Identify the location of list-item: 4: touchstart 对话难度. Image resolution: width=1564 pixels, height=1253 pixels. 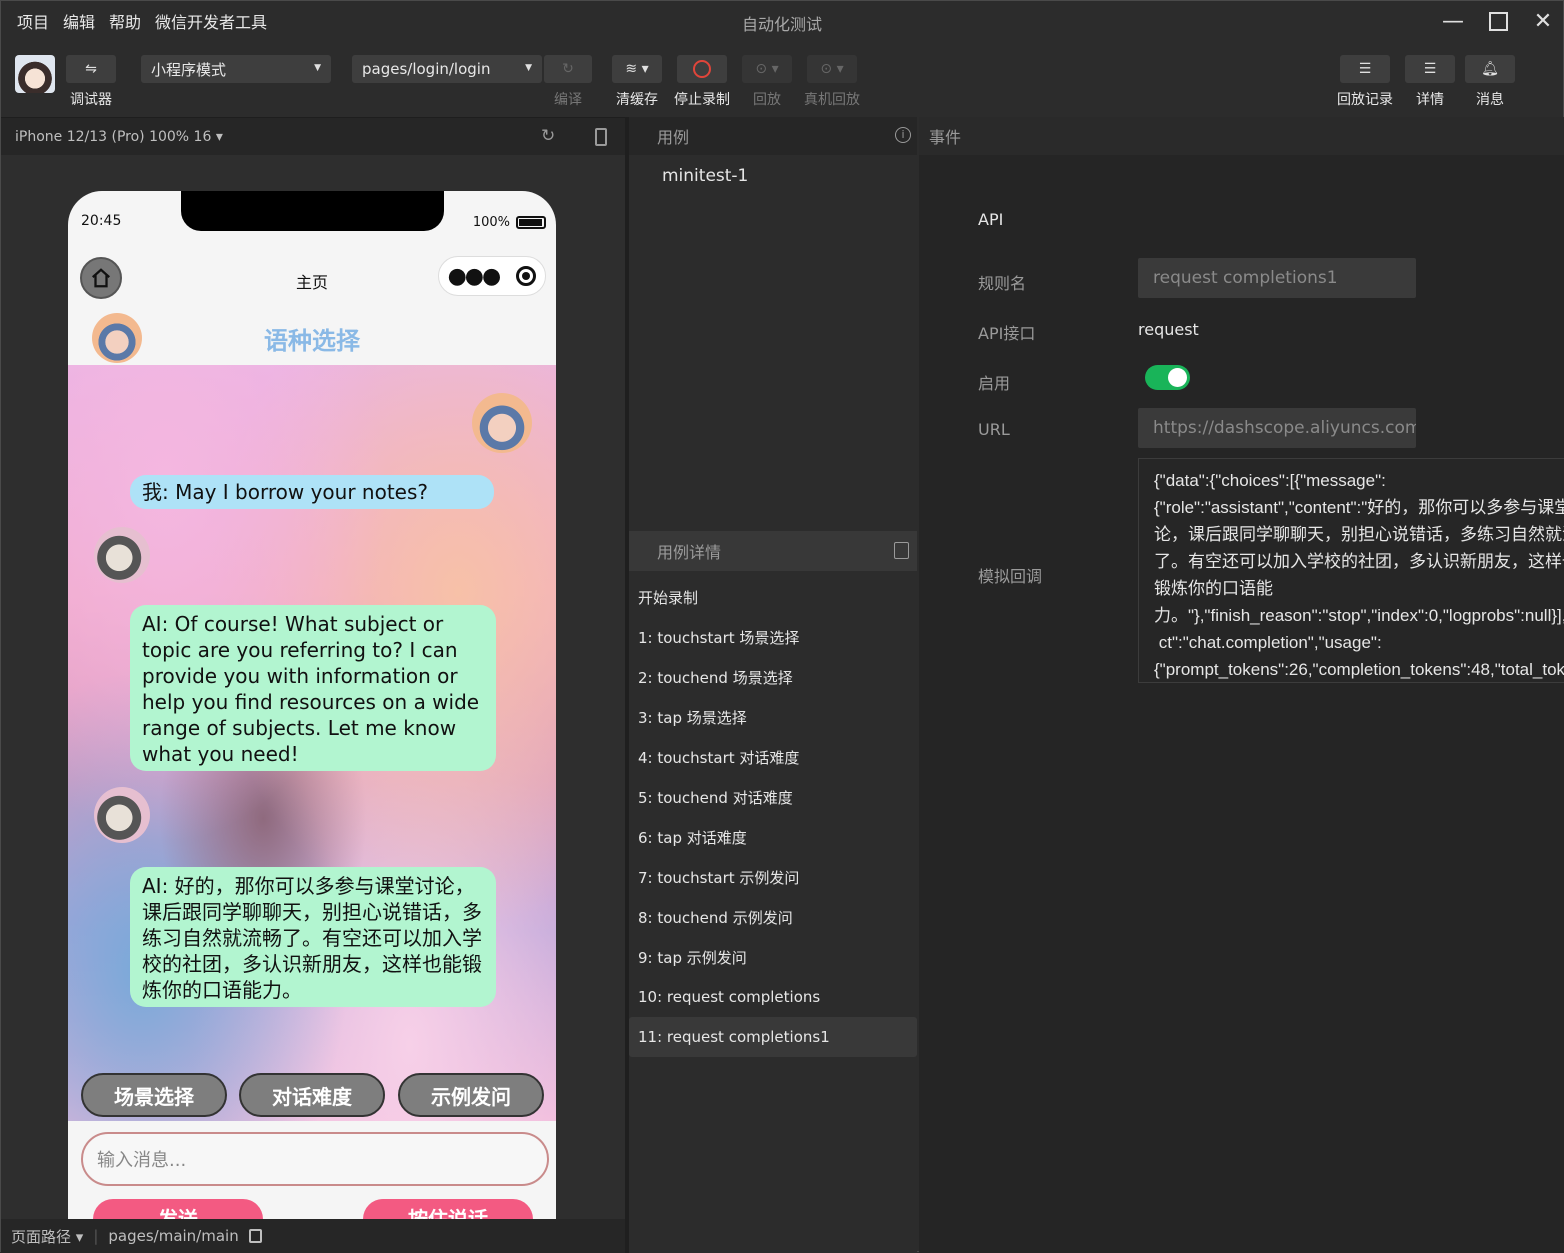
(773, 757).